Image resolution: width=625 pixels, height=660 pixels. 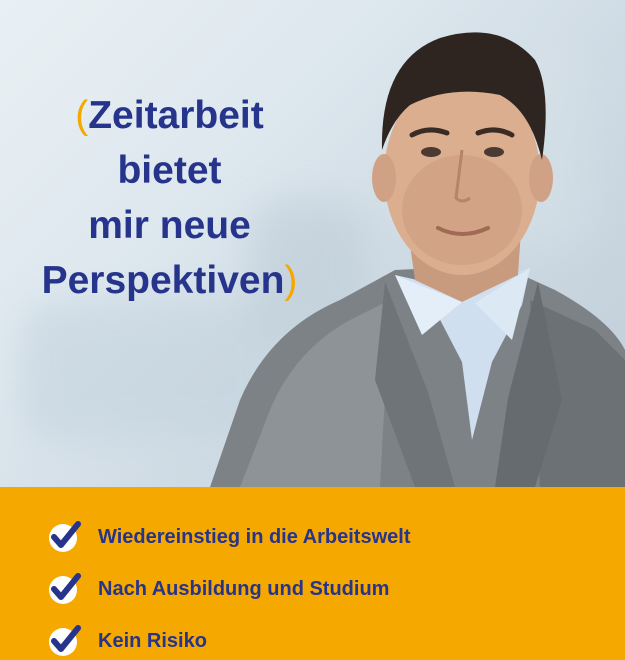 I want to click on open-parenthesis: (, so click(x=82, y=115).